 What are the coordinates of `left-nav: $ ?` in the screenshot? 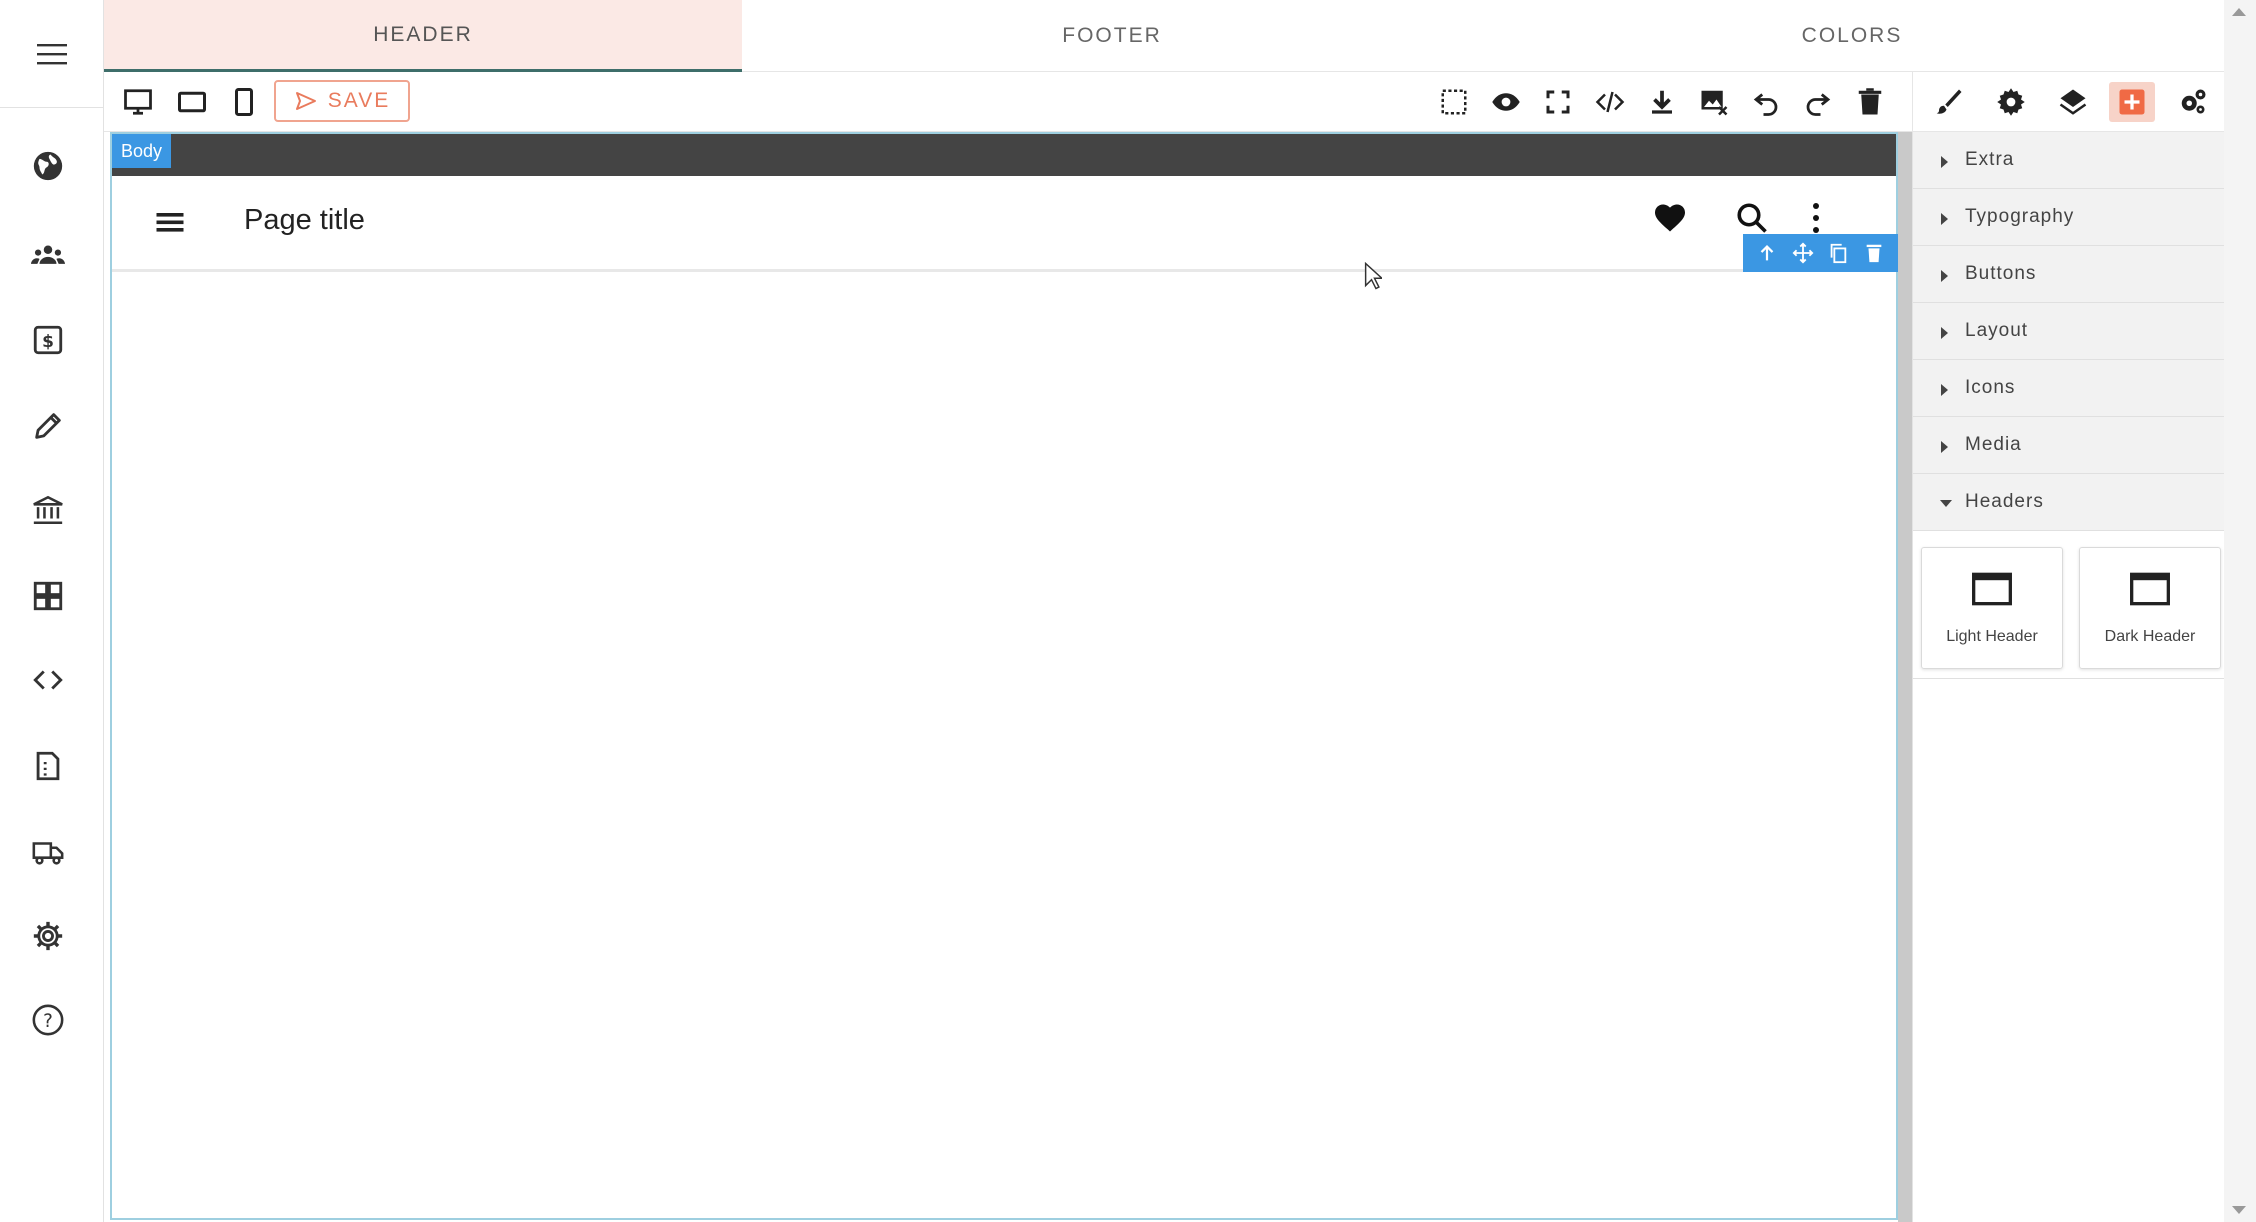 It's located at (52, 611).